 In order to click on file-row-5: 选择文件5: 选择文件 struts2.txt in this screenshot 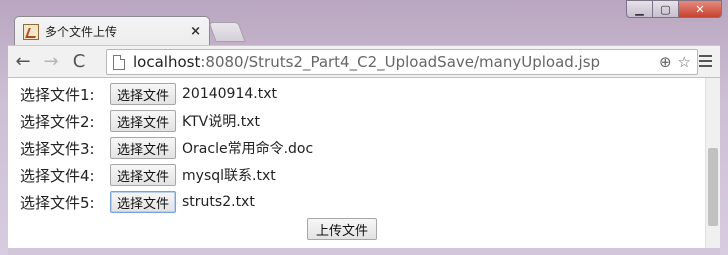, I will do `click(137, 202)`.